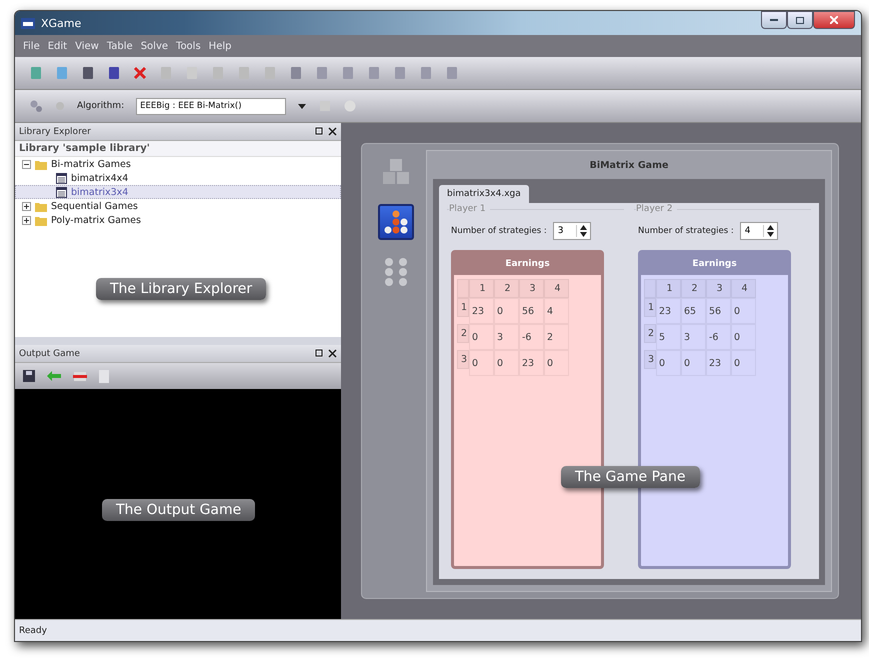 The width and height of the screenshot is (869, 660). I want to click on collapse-icon, so click(26, 164).